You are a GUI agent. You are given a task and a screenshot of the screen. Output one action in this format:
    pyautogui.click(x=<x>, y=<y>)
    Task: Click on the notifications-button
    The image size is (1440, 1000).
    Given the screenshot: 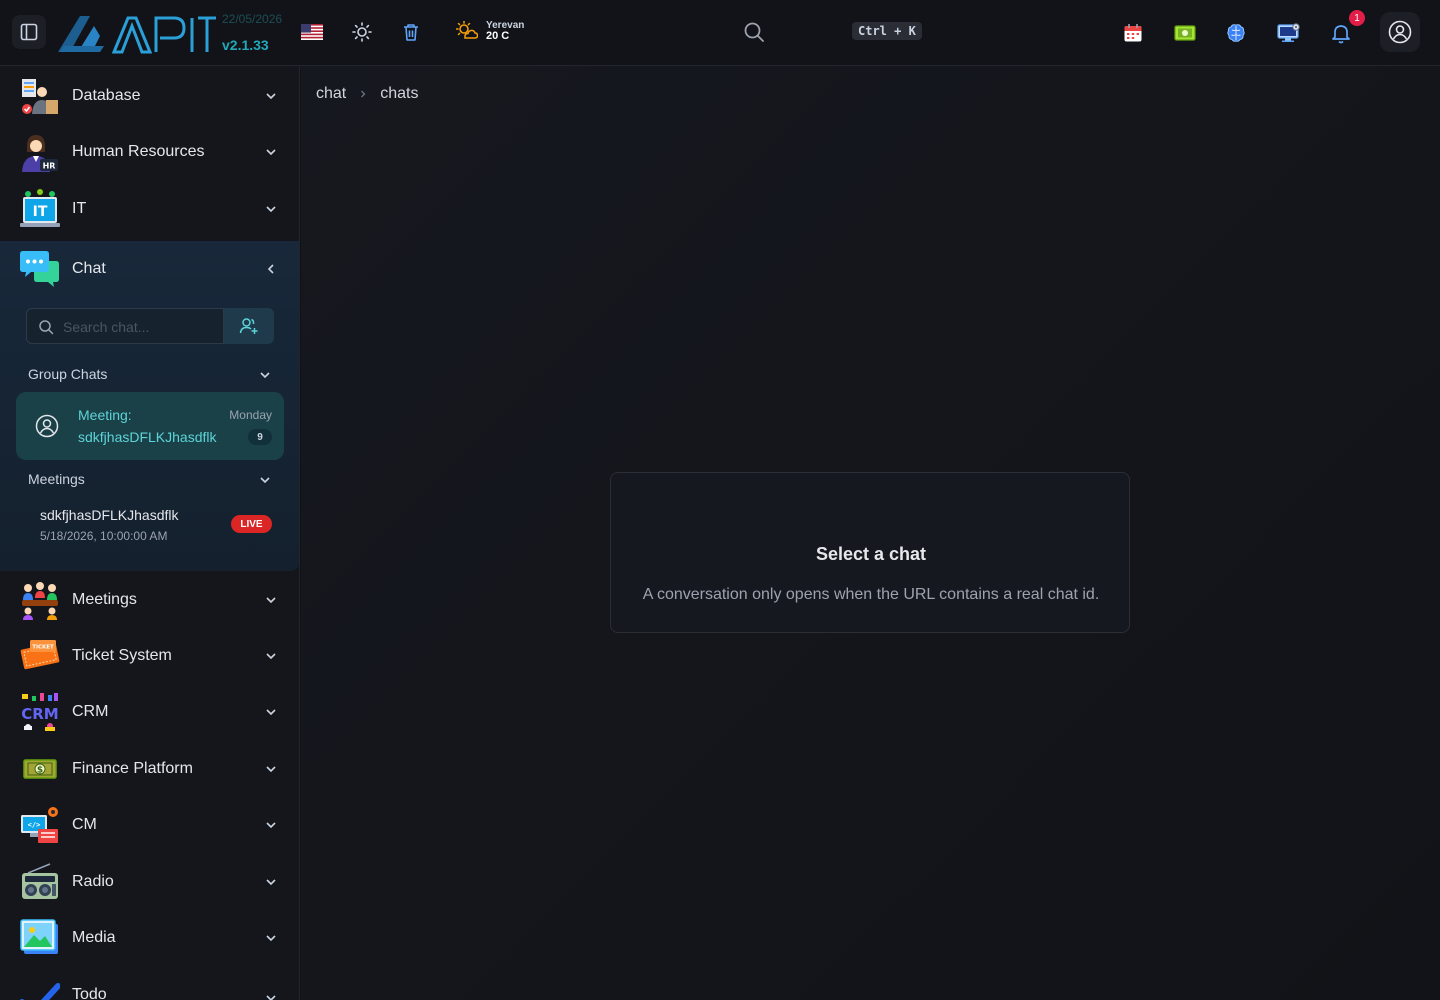 What is the action you would take?
    pyautogui.click(x=1341, y=33)
    